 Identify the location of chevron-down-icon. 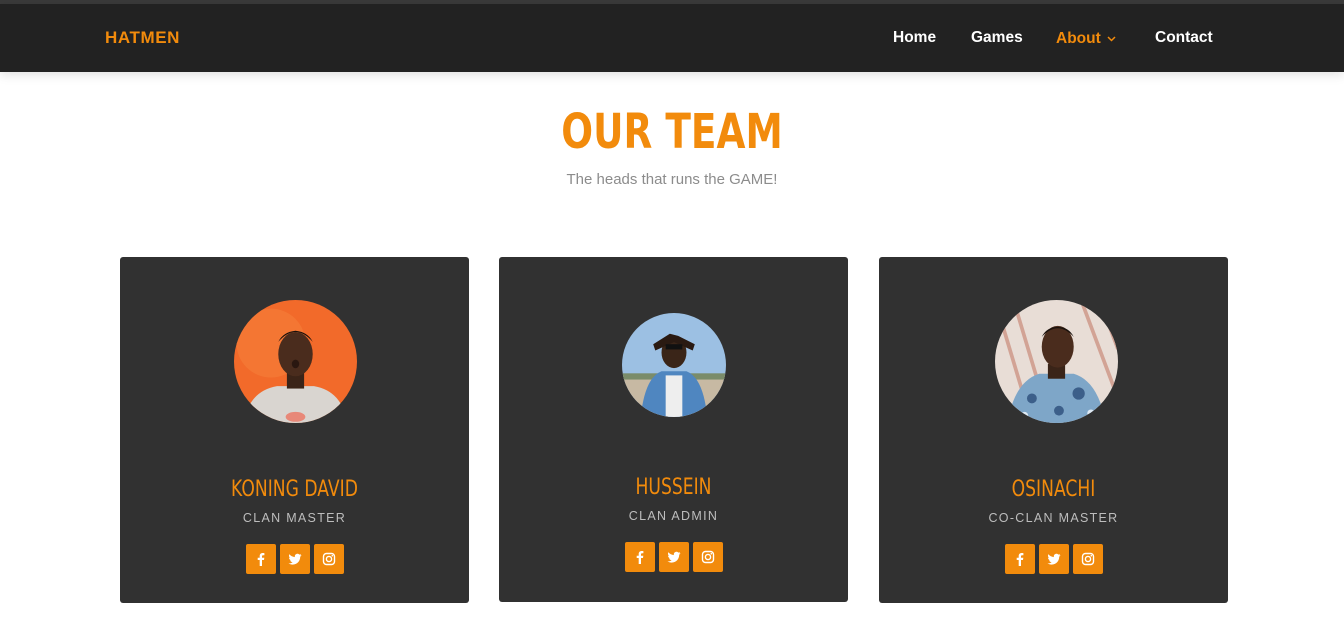
(1111, 38).